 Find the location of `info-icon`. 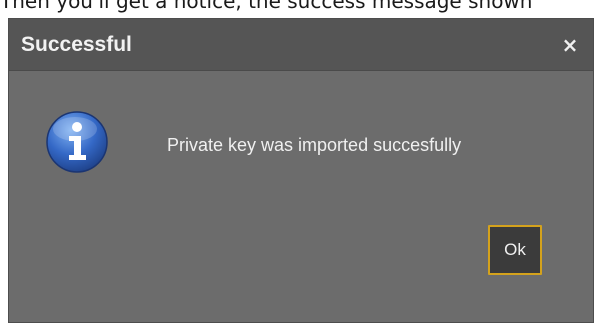

info-icon is located at coordinates (77, 142).